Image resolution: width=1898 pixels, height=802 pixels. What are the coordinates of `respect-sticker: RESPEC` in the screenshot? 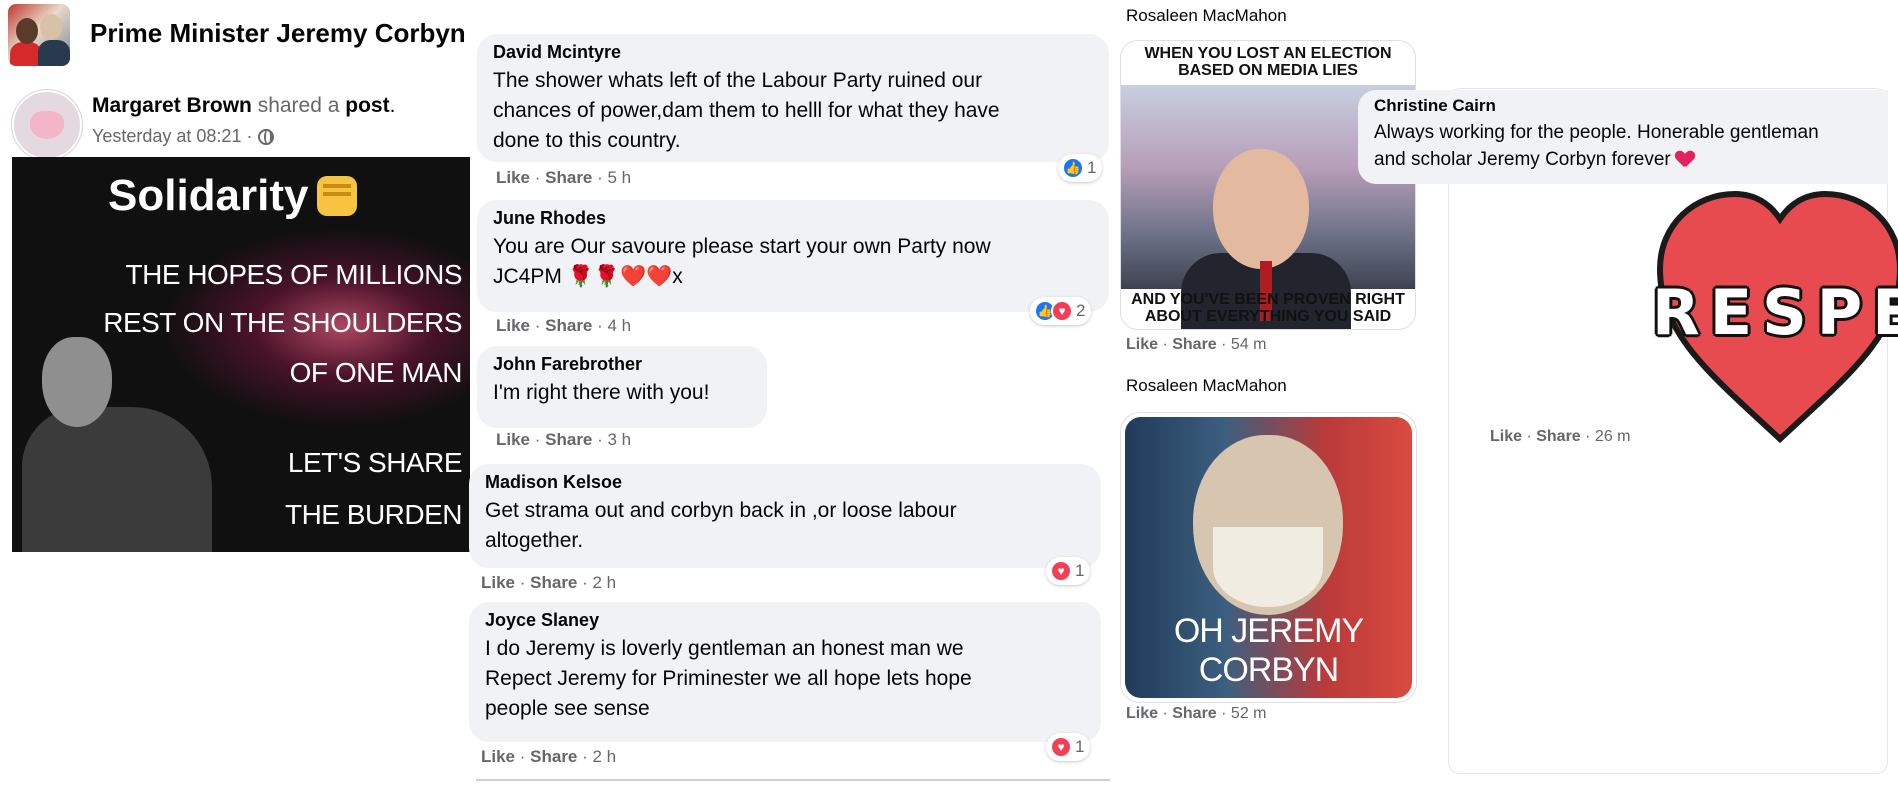 It's located at (1774, 314).